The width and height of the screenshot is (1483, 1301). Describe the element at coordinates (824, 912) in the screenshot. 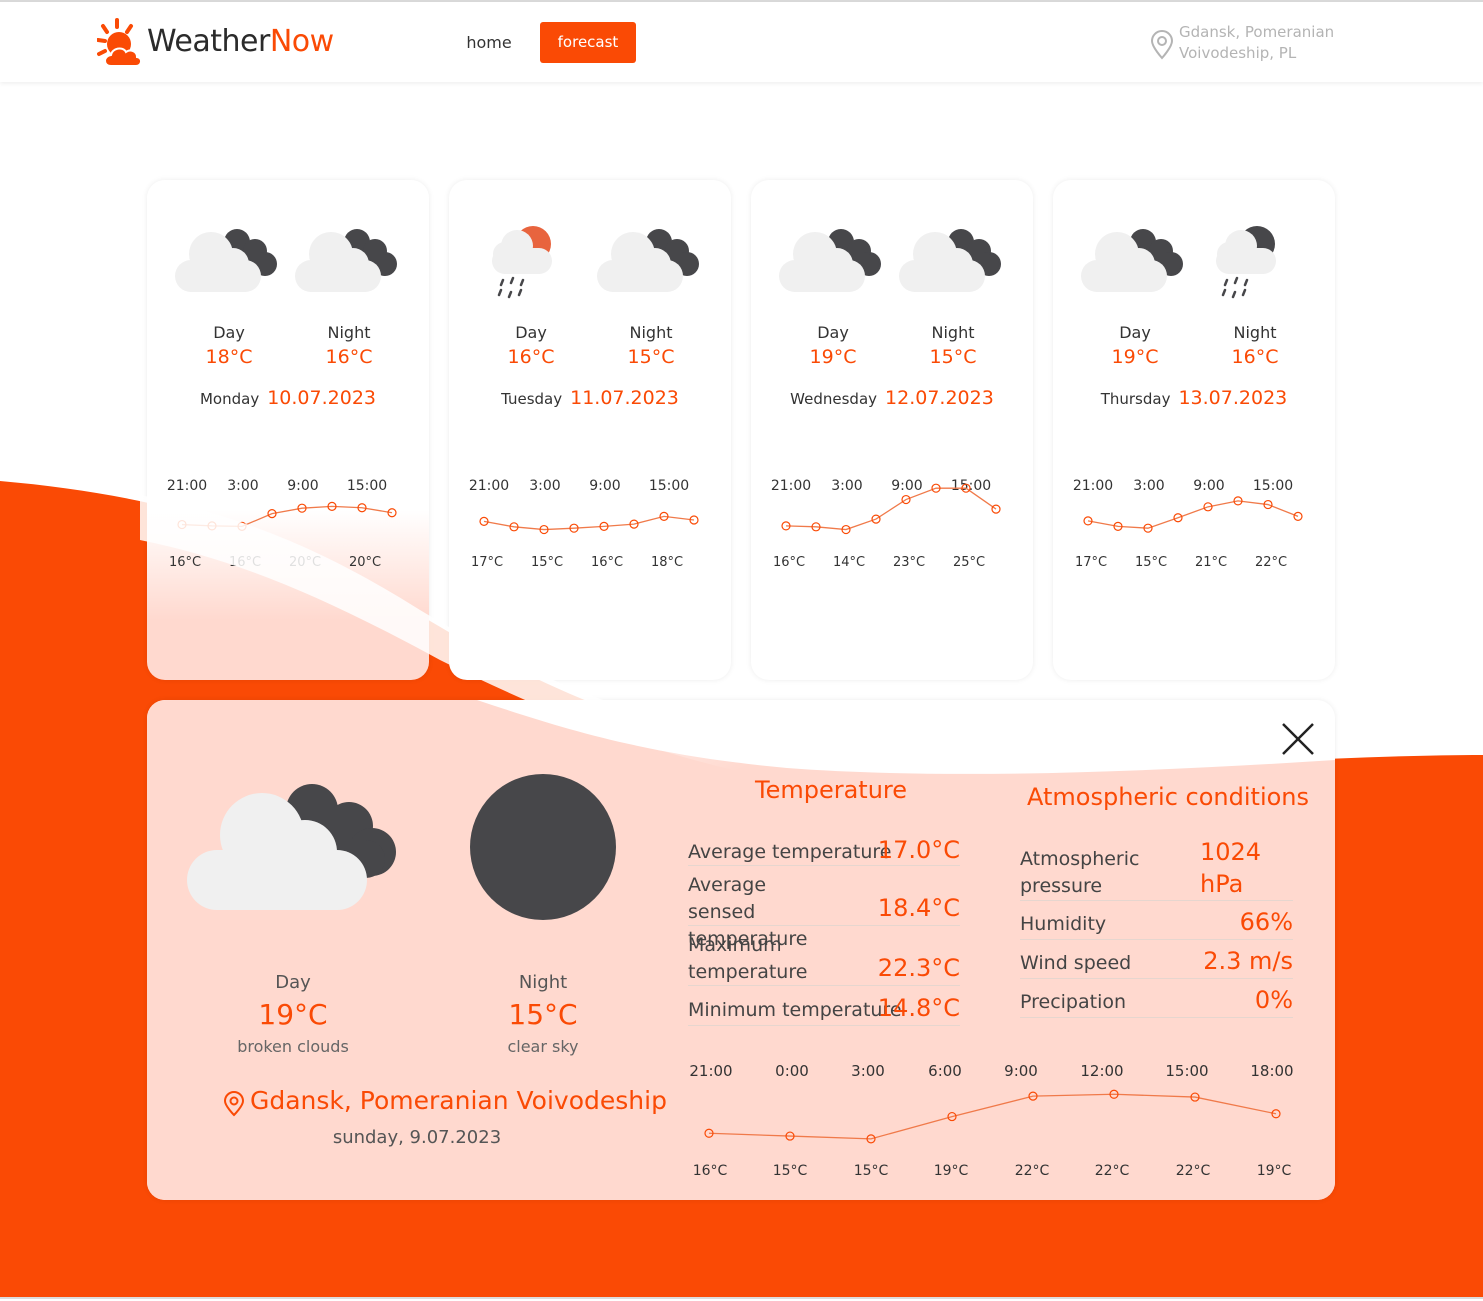

I see `stat-average-sensed-temperature: Average sensed temperature 18.4°C` at that location.